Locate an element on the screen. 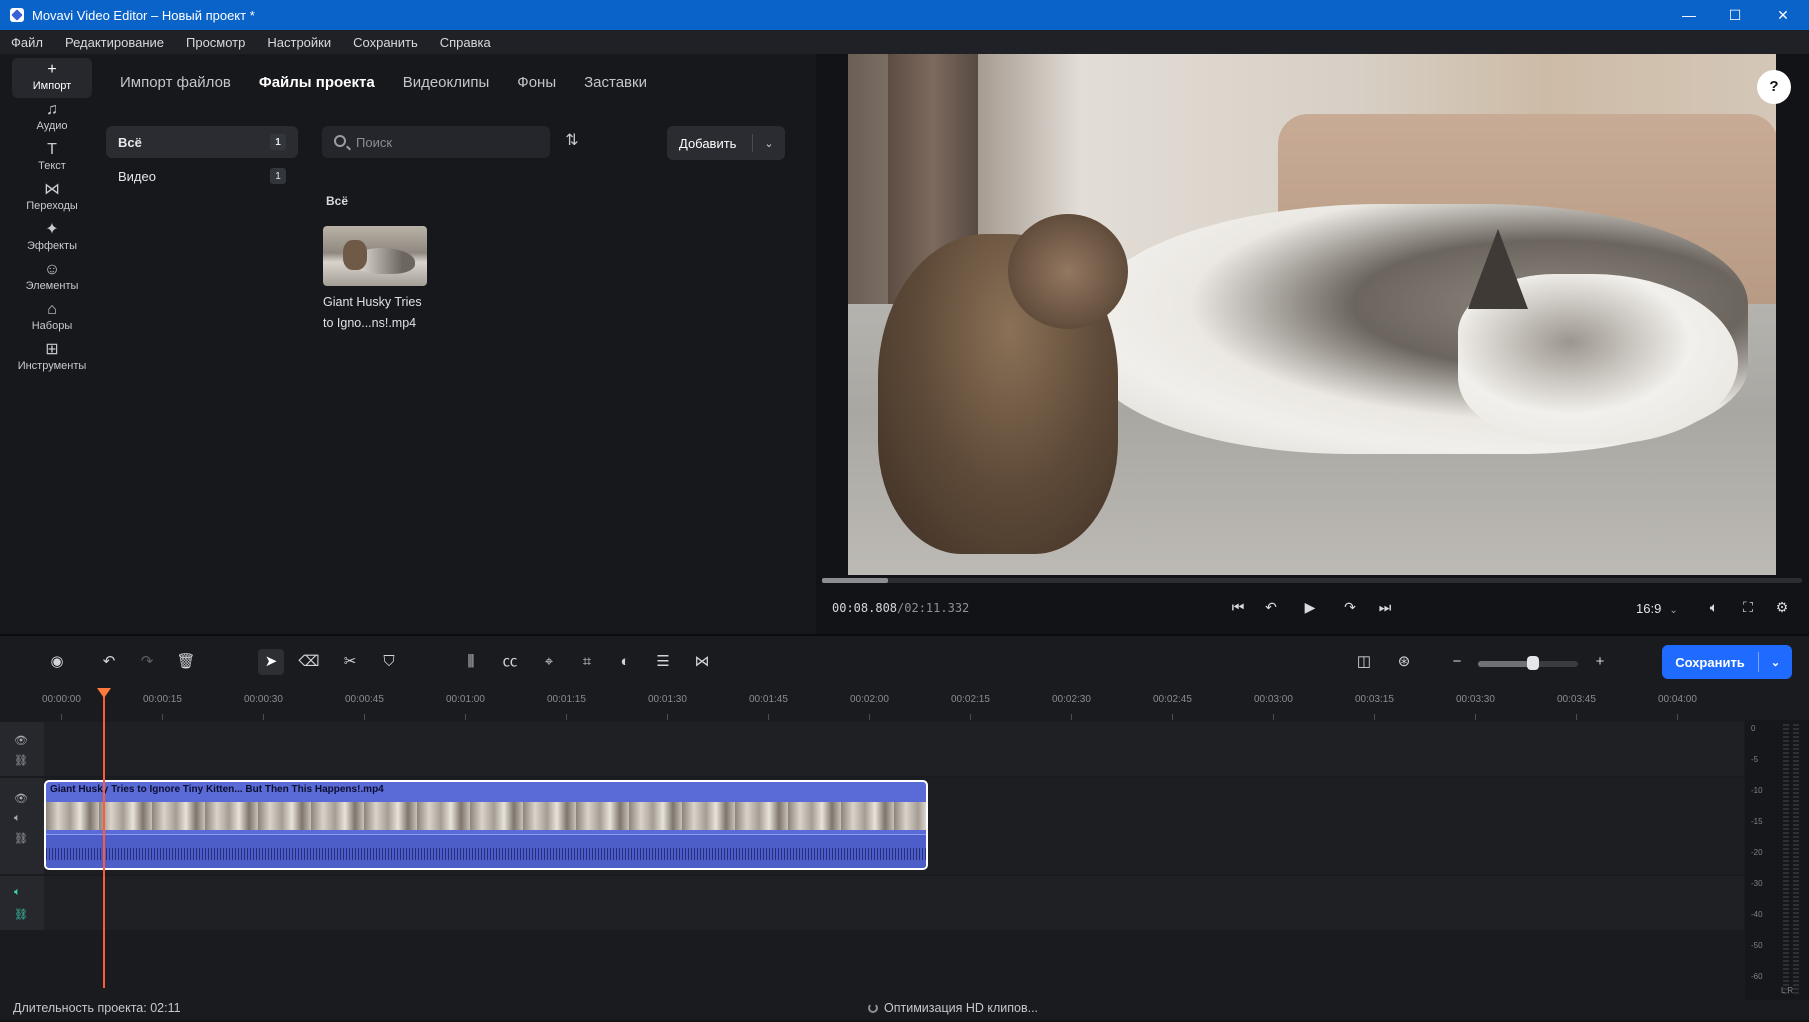  sidebar-item-elements: ☺ Элементы is located at coordinates (52, 278).